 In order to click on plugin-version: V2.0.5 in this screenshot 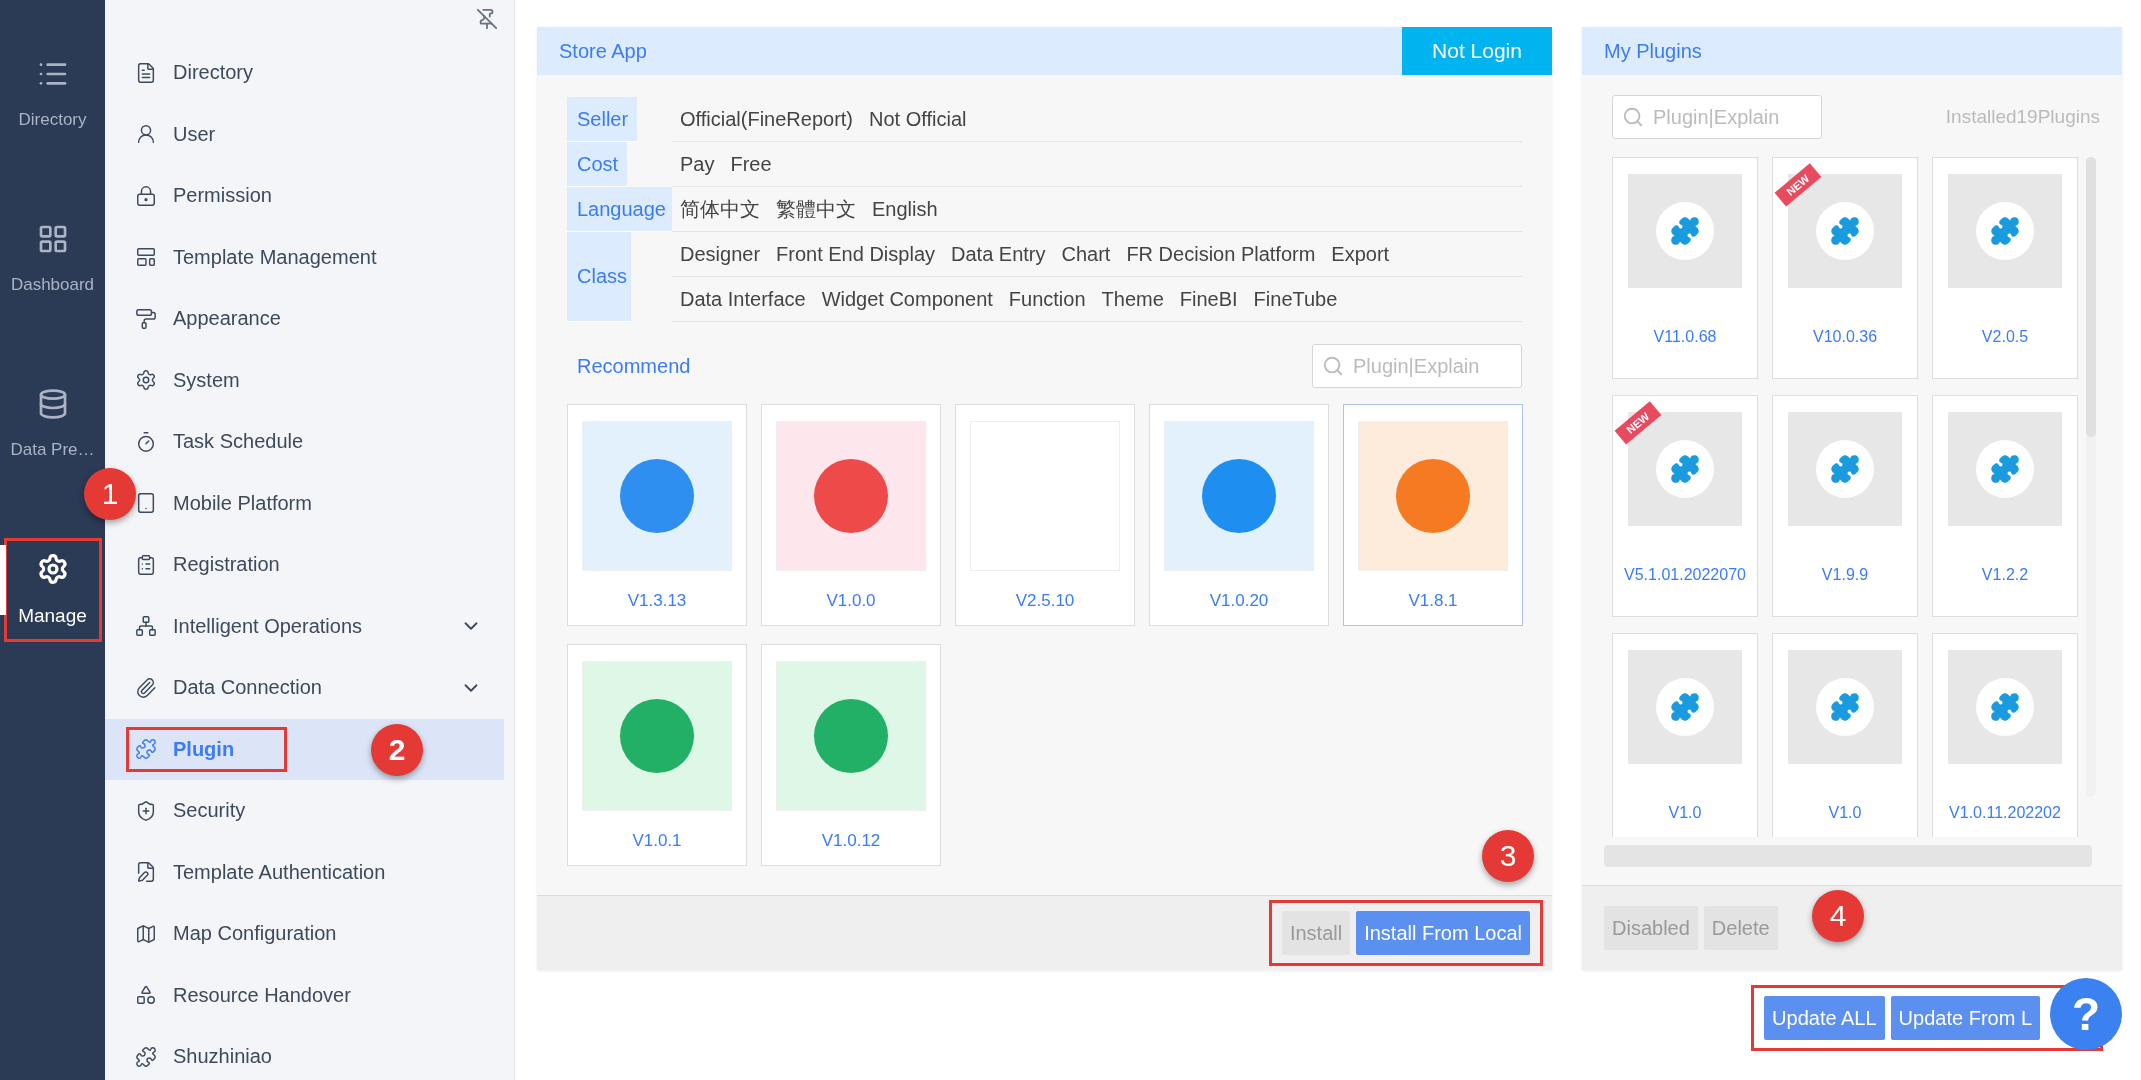, I will do `click(2005, 337)`.